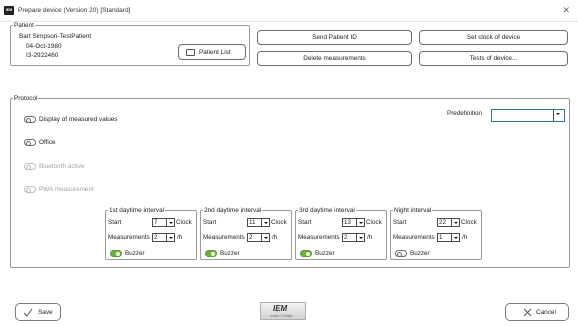 The width and height of the screenshot is (578, 326). What do you see at coordinates (493, 37) in the screenshot?
I see `set-clock-button: Set clock of device` at bounding box center [493, 37].